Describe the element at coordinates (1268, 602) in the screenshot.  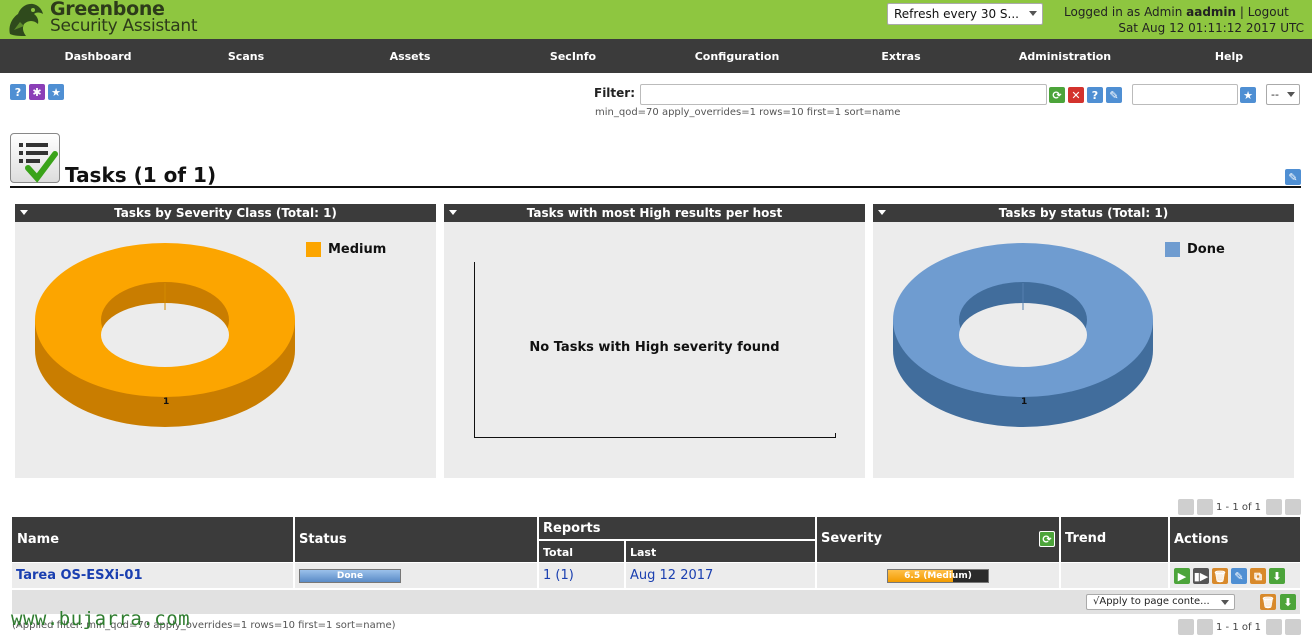
I see `bulk-trashcan-icon: 🗑` at that location.